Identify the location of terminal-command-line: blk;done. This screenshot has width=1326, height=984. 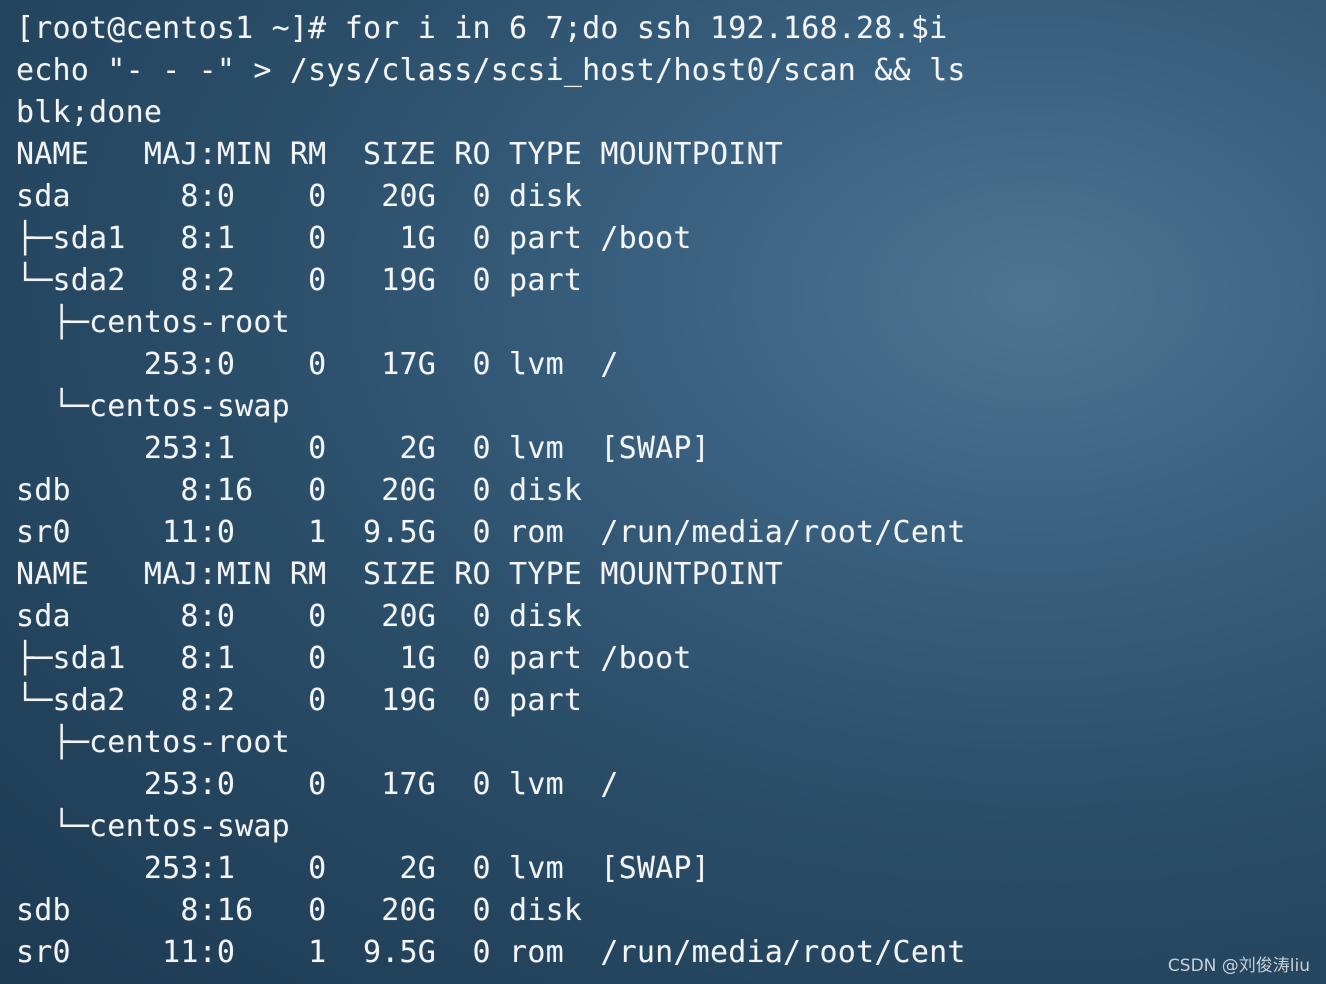
(89, 112).